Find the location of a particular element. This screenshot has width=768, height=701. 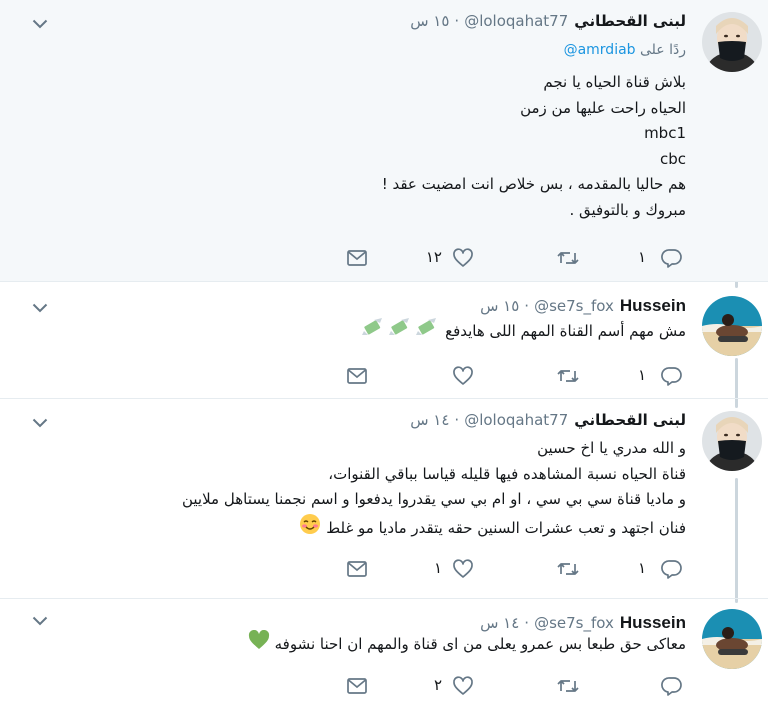

reply-to-label: ردًا على is located at coordinates (663, 50).